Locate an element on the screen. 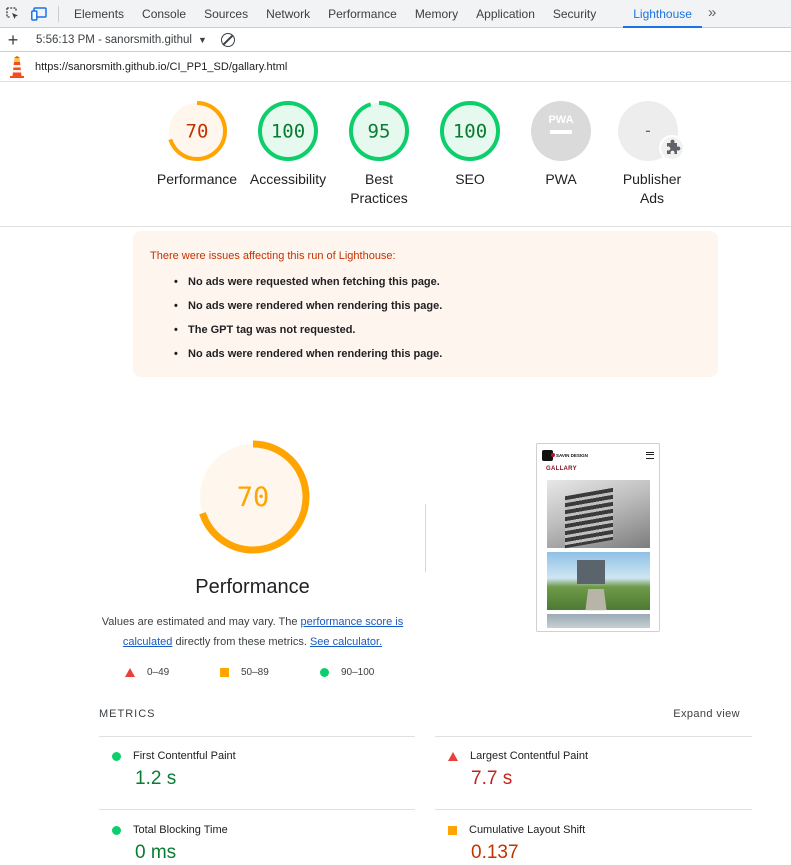  metric-name: Cumulative Layout Shift is located at coordinates (527, 830).